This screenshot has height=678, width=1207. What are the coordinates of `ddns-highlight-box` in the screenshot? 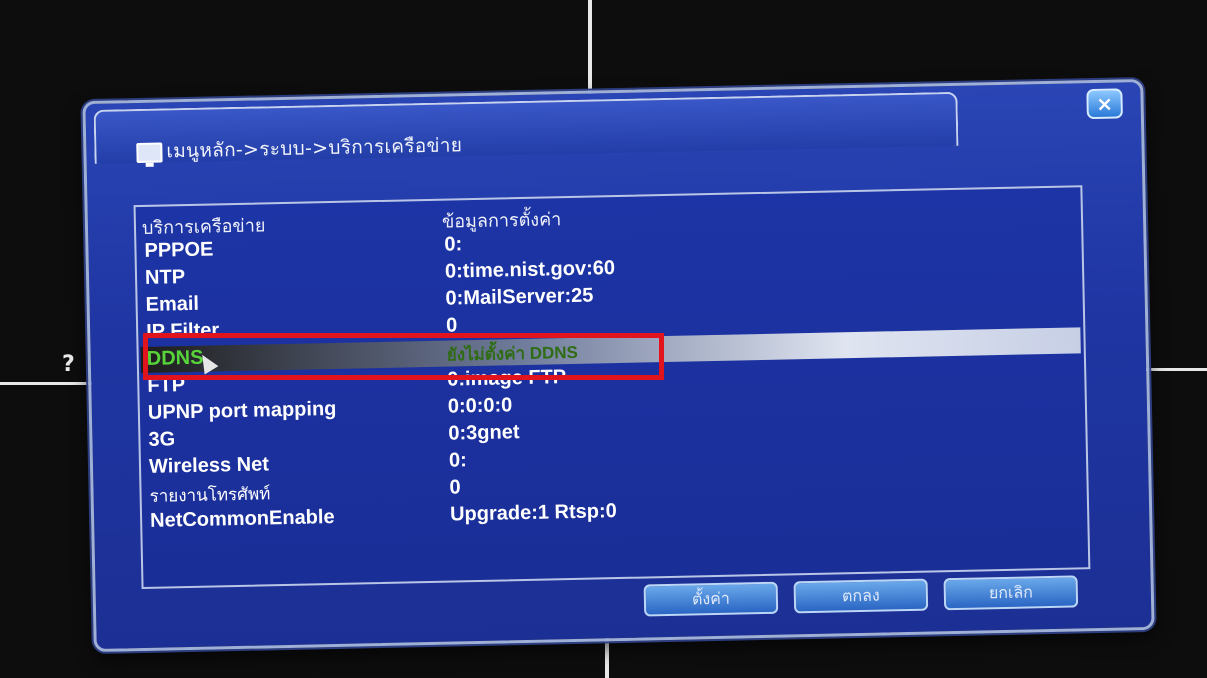 It's located at (403, 356).